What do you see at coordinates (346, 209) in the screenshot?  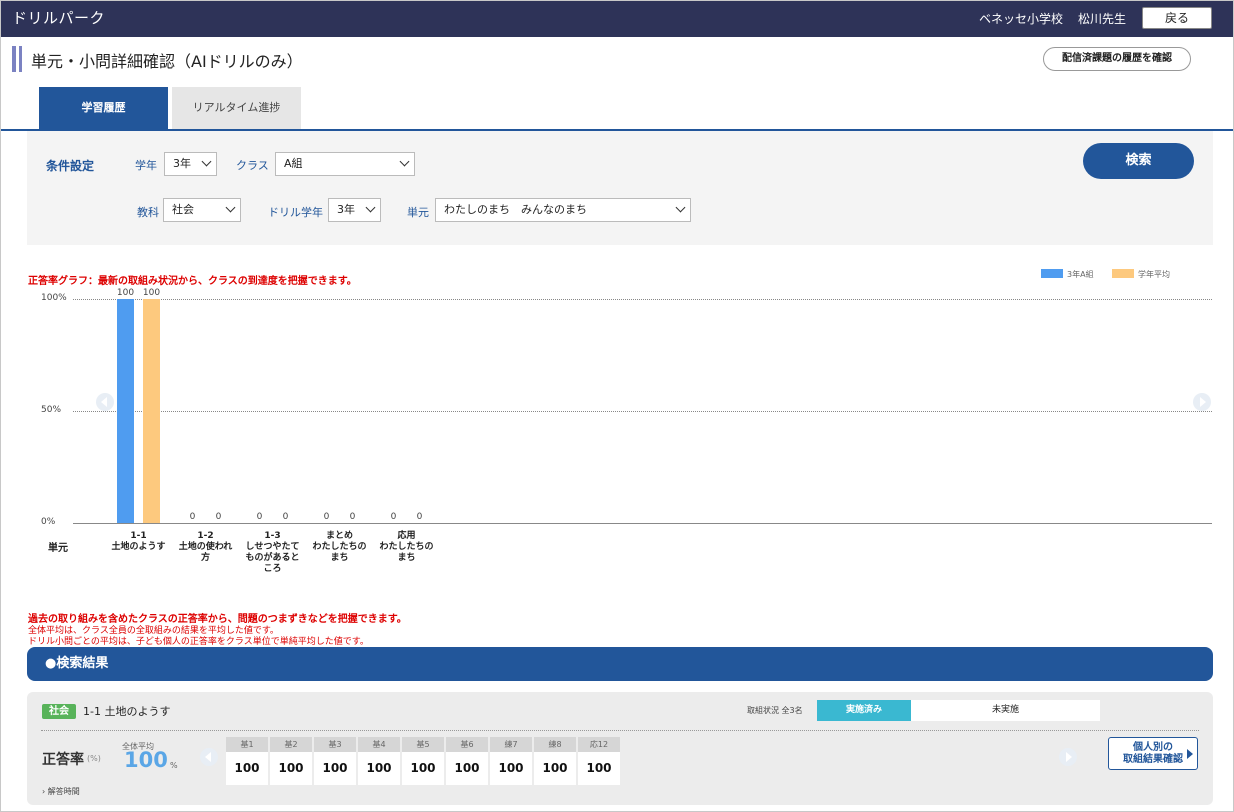 I see `drill-grade-select-value: 3年` at bounding box center [346, 209].